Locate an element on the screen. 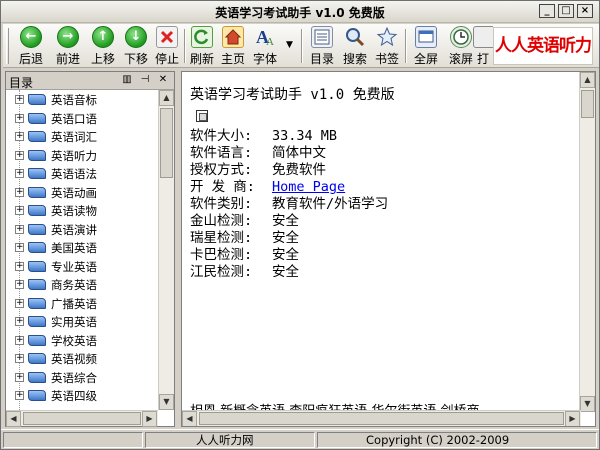 The image size is (600, 450). panel-splitter is located at coordinates (178, 249).